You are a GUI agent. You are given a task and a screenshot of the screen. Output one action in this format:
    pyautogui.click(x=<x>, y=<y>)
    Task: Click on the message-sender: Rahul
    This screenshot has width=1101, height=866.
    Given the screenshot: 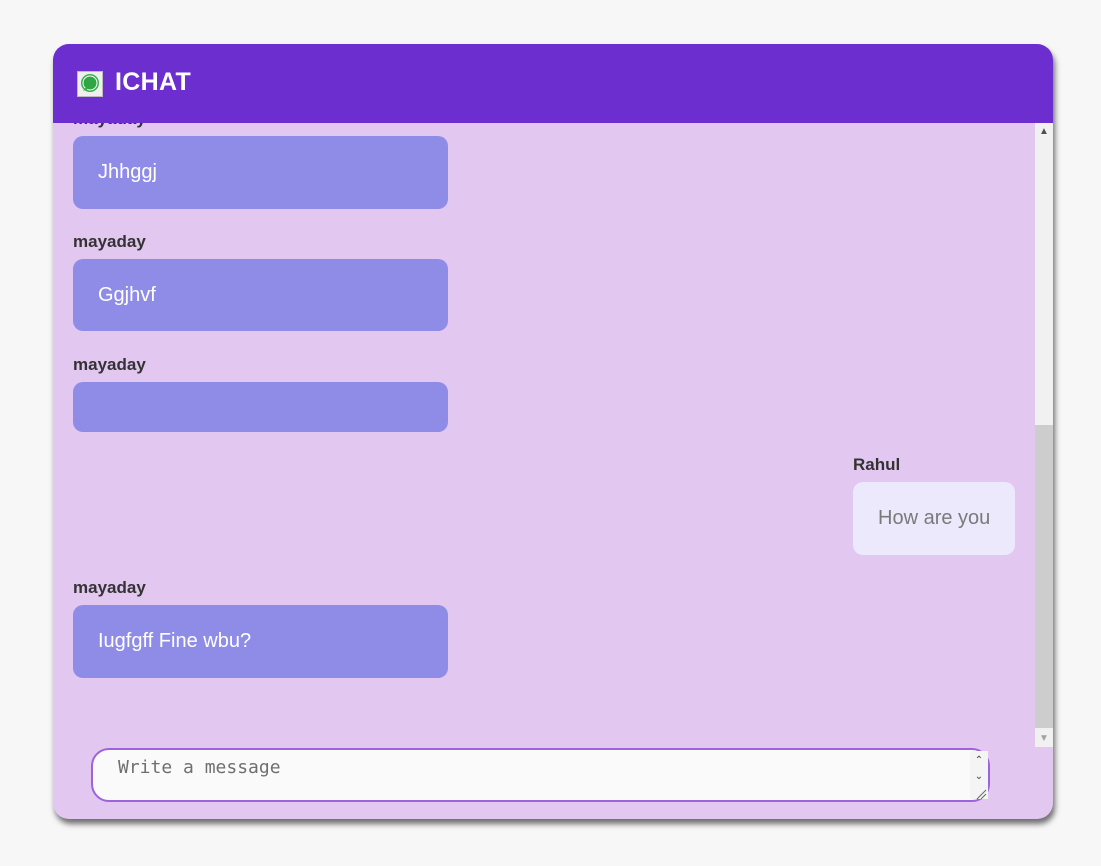 What is the action you would take?
    pyautogui.click(x=877, y=464)
    